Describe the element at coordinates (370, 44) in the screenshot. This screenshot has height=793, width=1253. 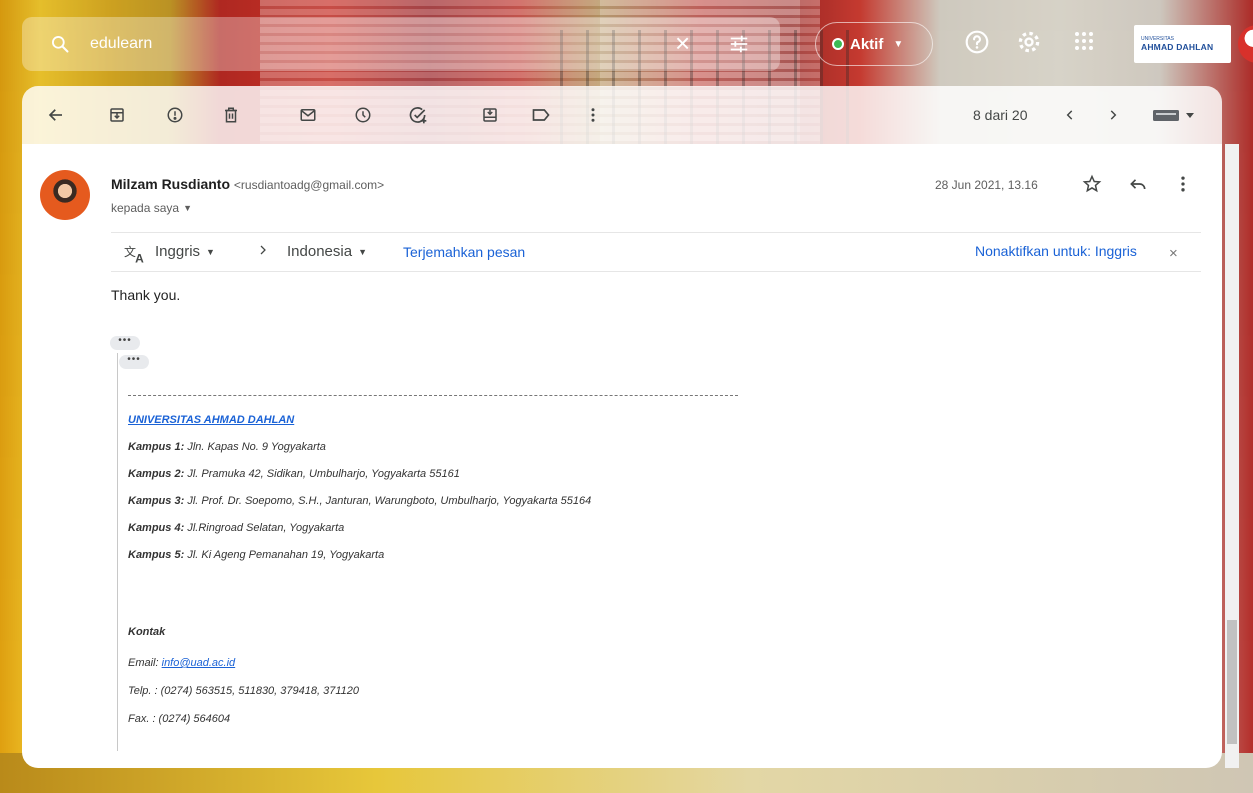
I see `search-input` at that location.